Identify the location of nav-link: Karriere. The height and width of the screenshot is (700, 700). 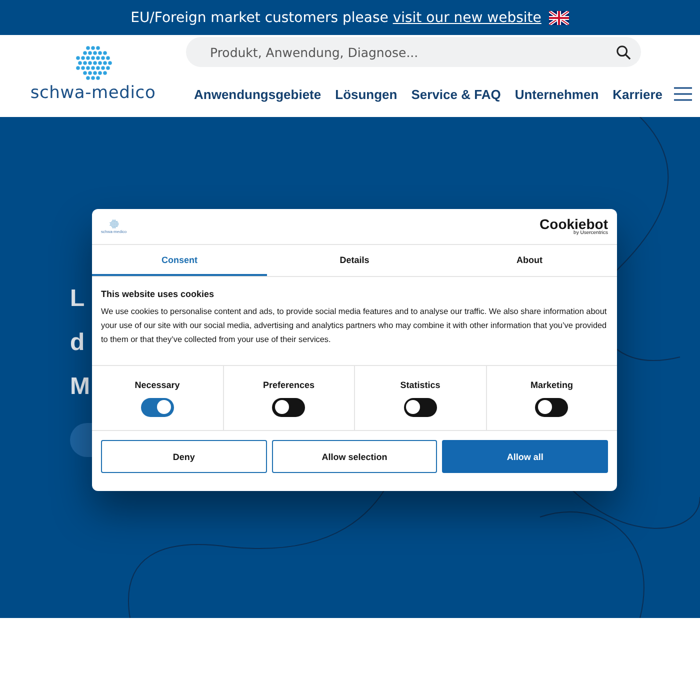
(637, 94).